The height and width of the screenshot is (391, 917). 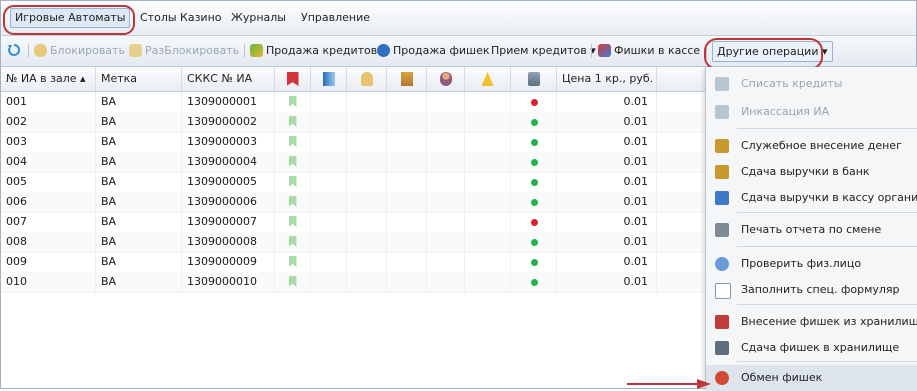 I want to click on other-operations-dropdown: Другие операции ▾, so click(x=772, y=51).